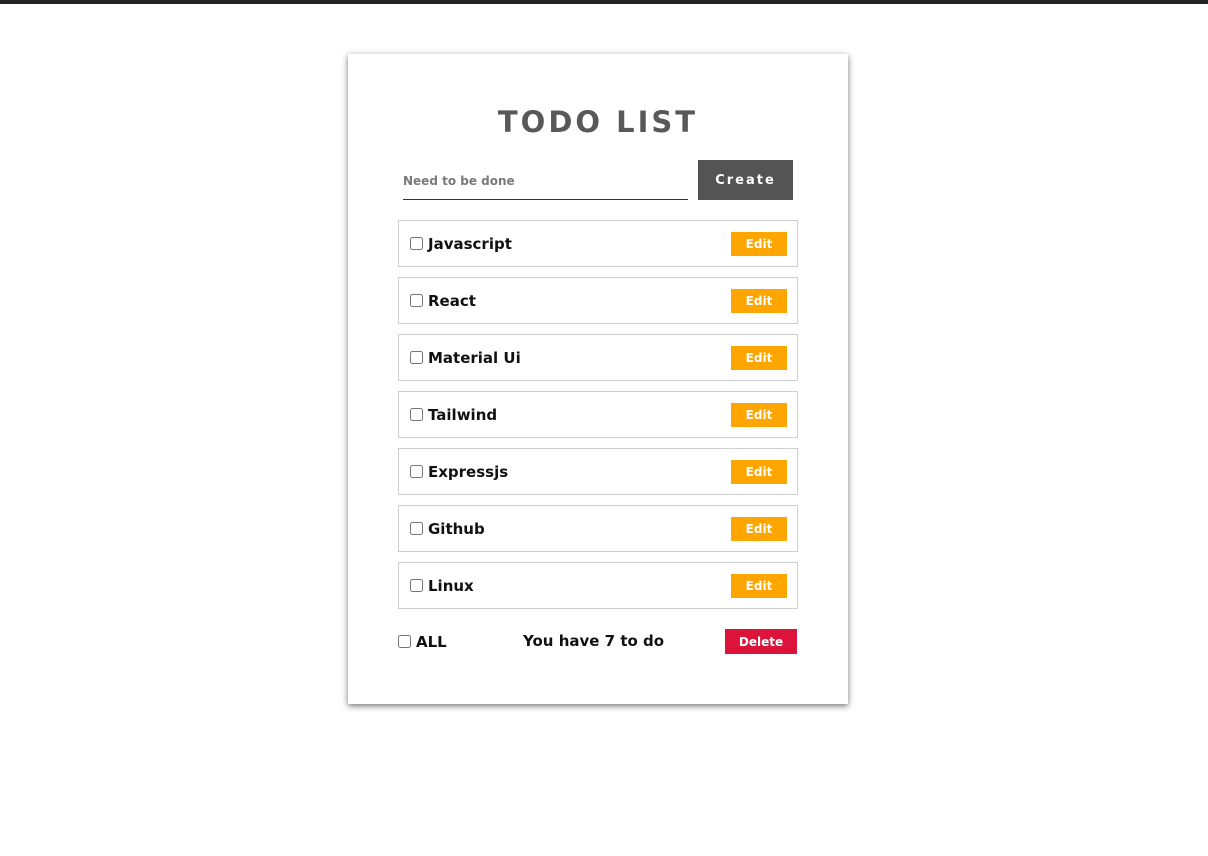  I want to click on item-label: Expressjs, so click(468, 471).